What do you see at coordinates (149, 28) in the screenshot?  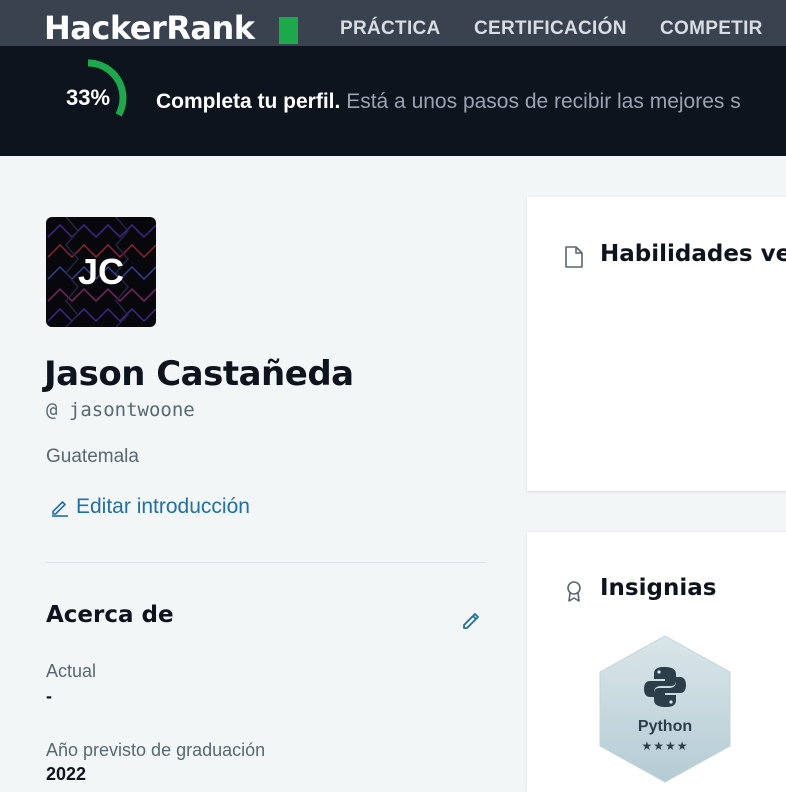 I see `hackerrank-logo: HackerRank` at bounding box center [149, 28].